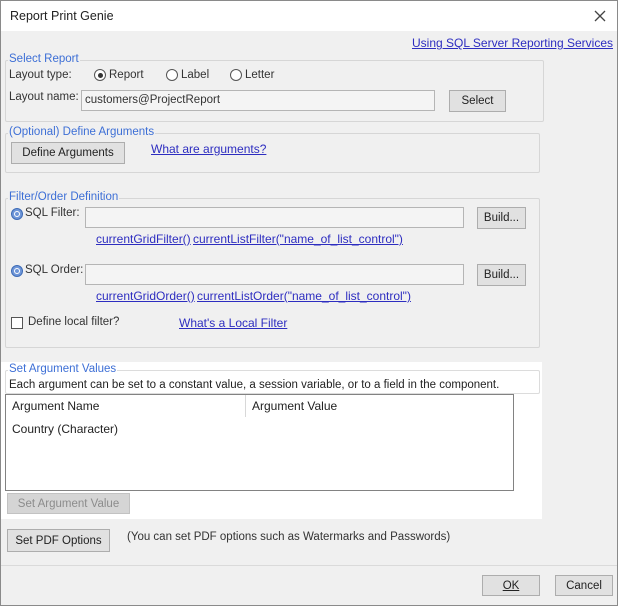 This screenshot has height=606, width=618. What do you see at coordinates (309, 565) in the screenshot?
I see `footer-divider` at bounding box center [309, 565].